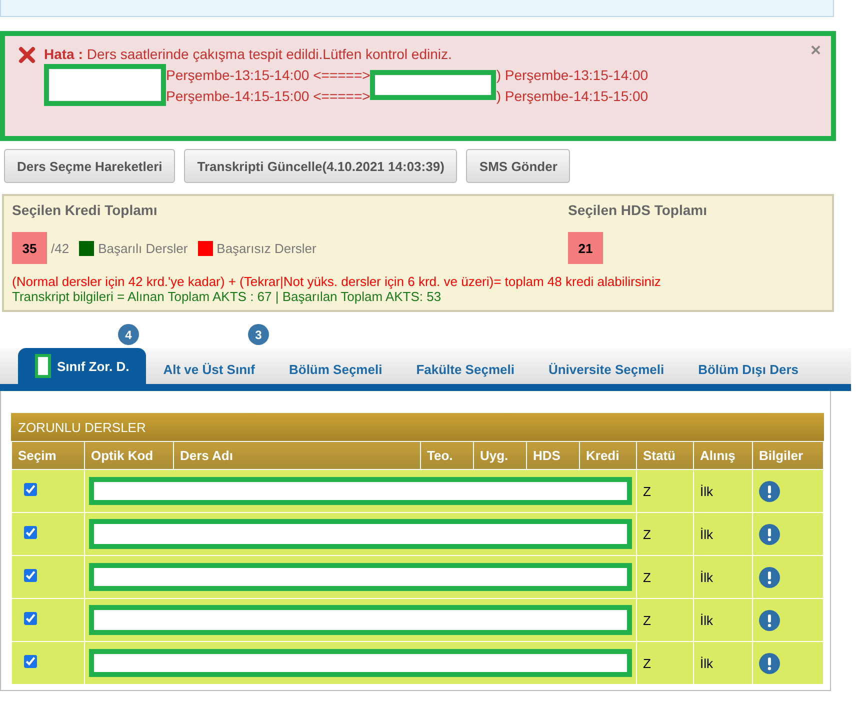 This screenshot has width=865, height=709. Describe the element at coordinates (572, 96) in the screenshot. I see `conflict-text: ) Perşembe-14:15-15:00` at that location.